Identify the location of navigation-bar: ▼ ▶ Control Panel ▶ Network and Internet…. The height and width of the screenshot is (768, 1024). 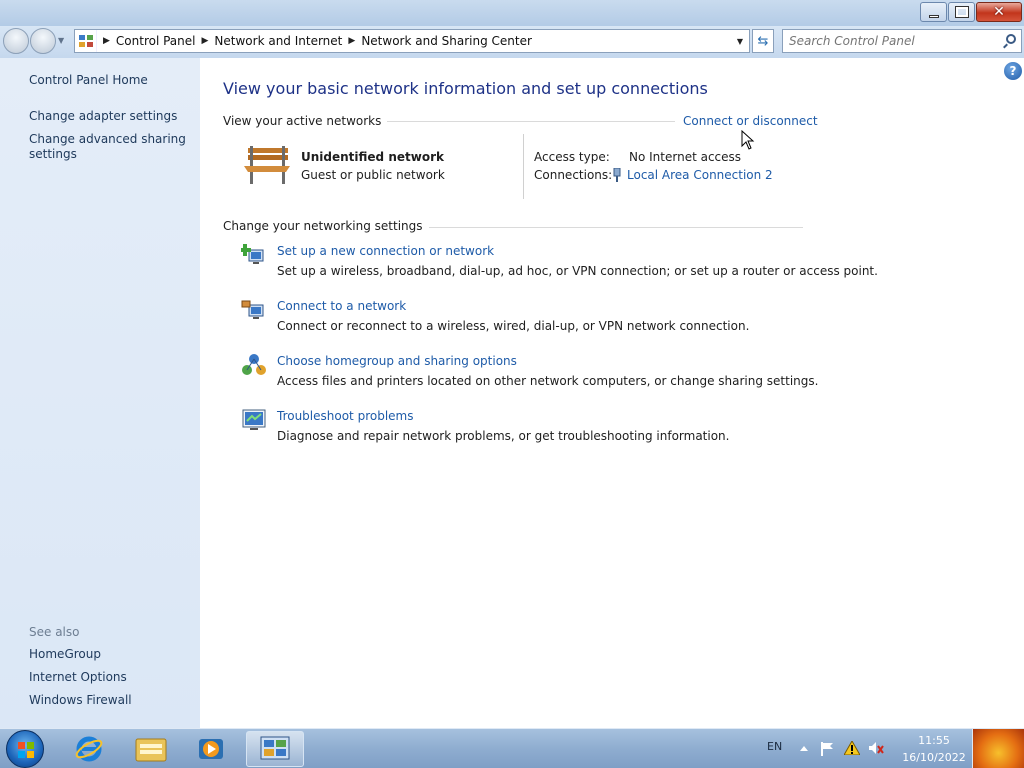
(512, 42).